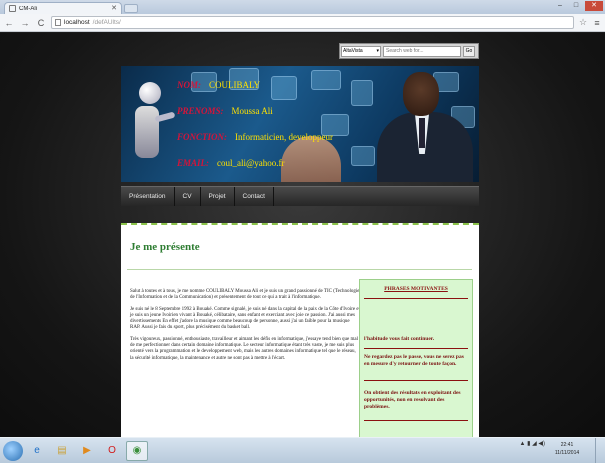 This screenshot has width=605, height=463. What do you see at coordinates (299, 269) in the screenshot?
I see `divider` at bounding box center [299, 269].